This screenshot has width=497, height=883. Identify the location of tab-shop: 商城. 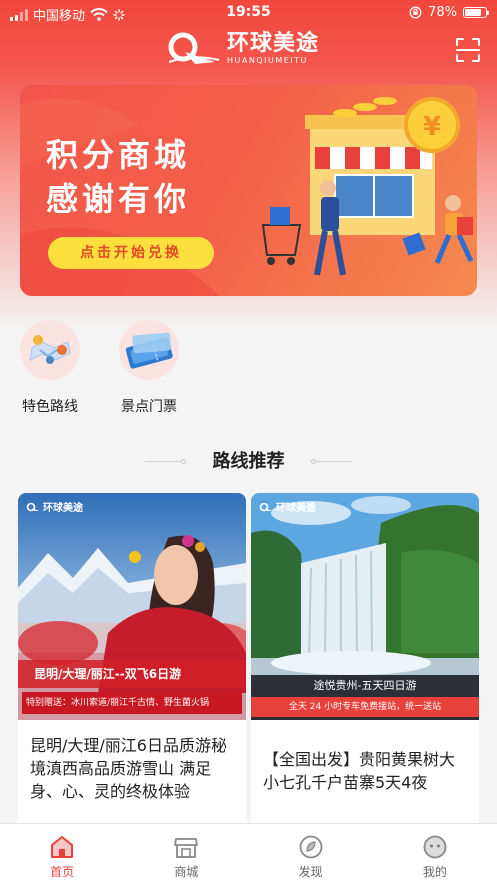
(186, 853).